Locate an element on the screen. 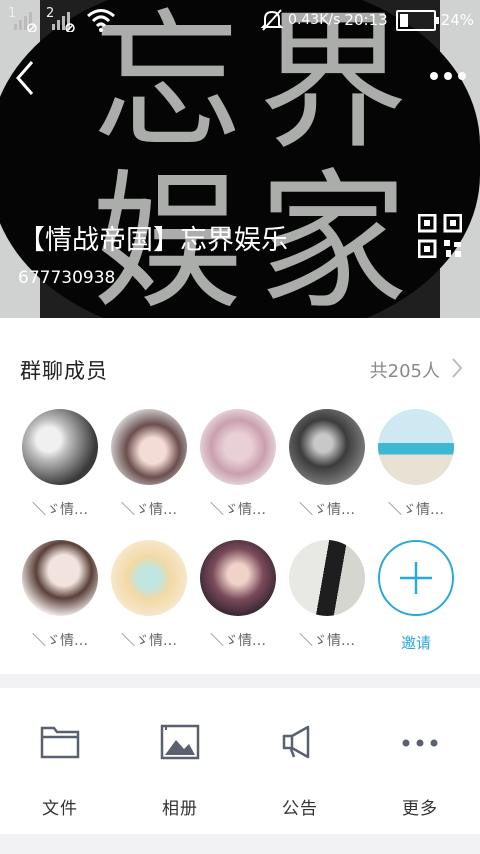  members-title: 群聊成员 is located at coordinates (64, 371).